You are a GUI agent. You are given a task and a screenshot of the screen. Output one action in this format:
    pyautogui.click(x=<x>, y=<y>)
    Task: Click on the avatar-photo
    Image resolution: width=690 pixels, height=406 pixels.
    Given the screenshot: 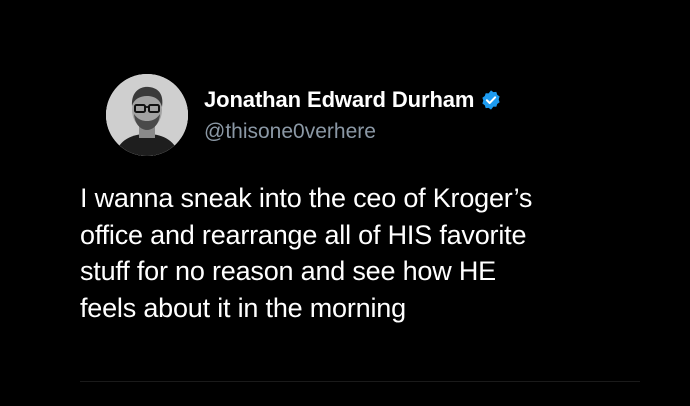 What is the action you would take?
    pyautogui.click(x=147, y=115)
    